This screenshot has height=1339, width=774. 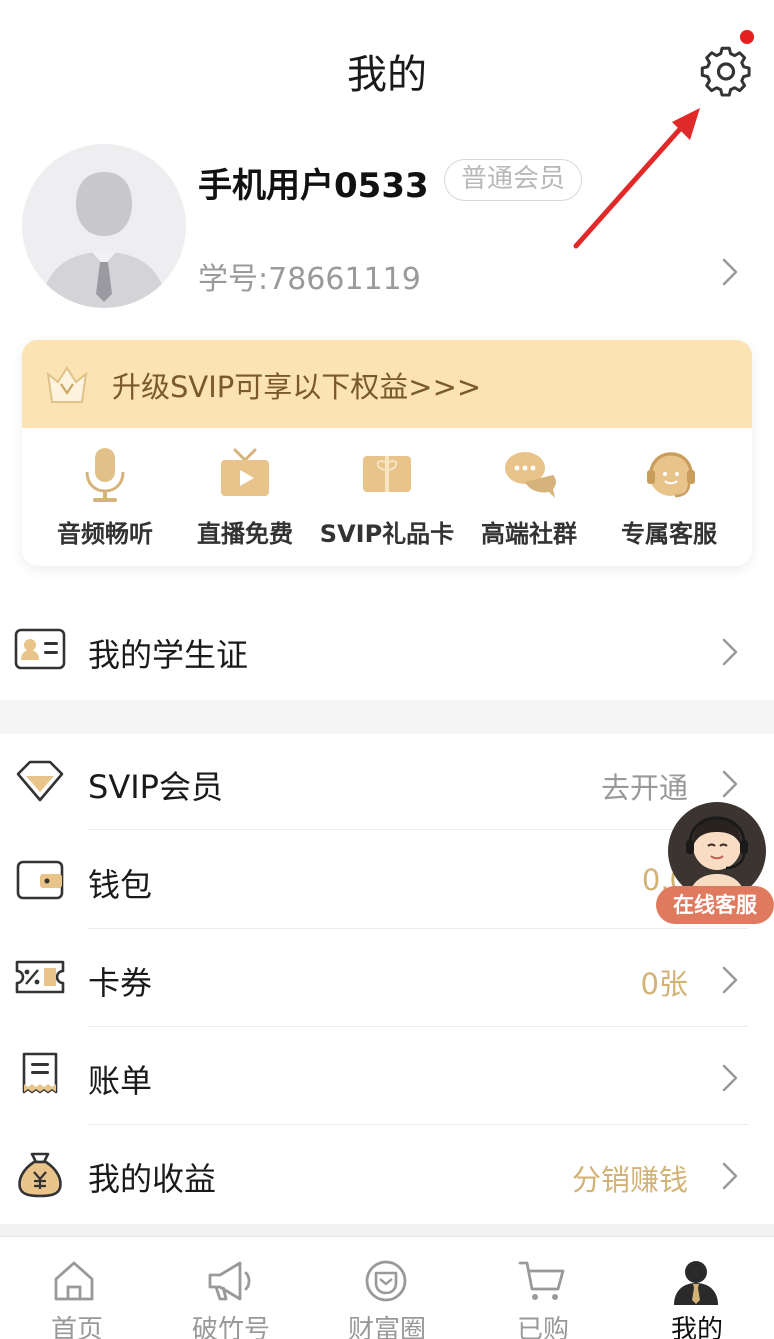 What do you see at coordinates (725, 71) in the screenshot?
I see `gear-icon` at bounding box center [725, 71].